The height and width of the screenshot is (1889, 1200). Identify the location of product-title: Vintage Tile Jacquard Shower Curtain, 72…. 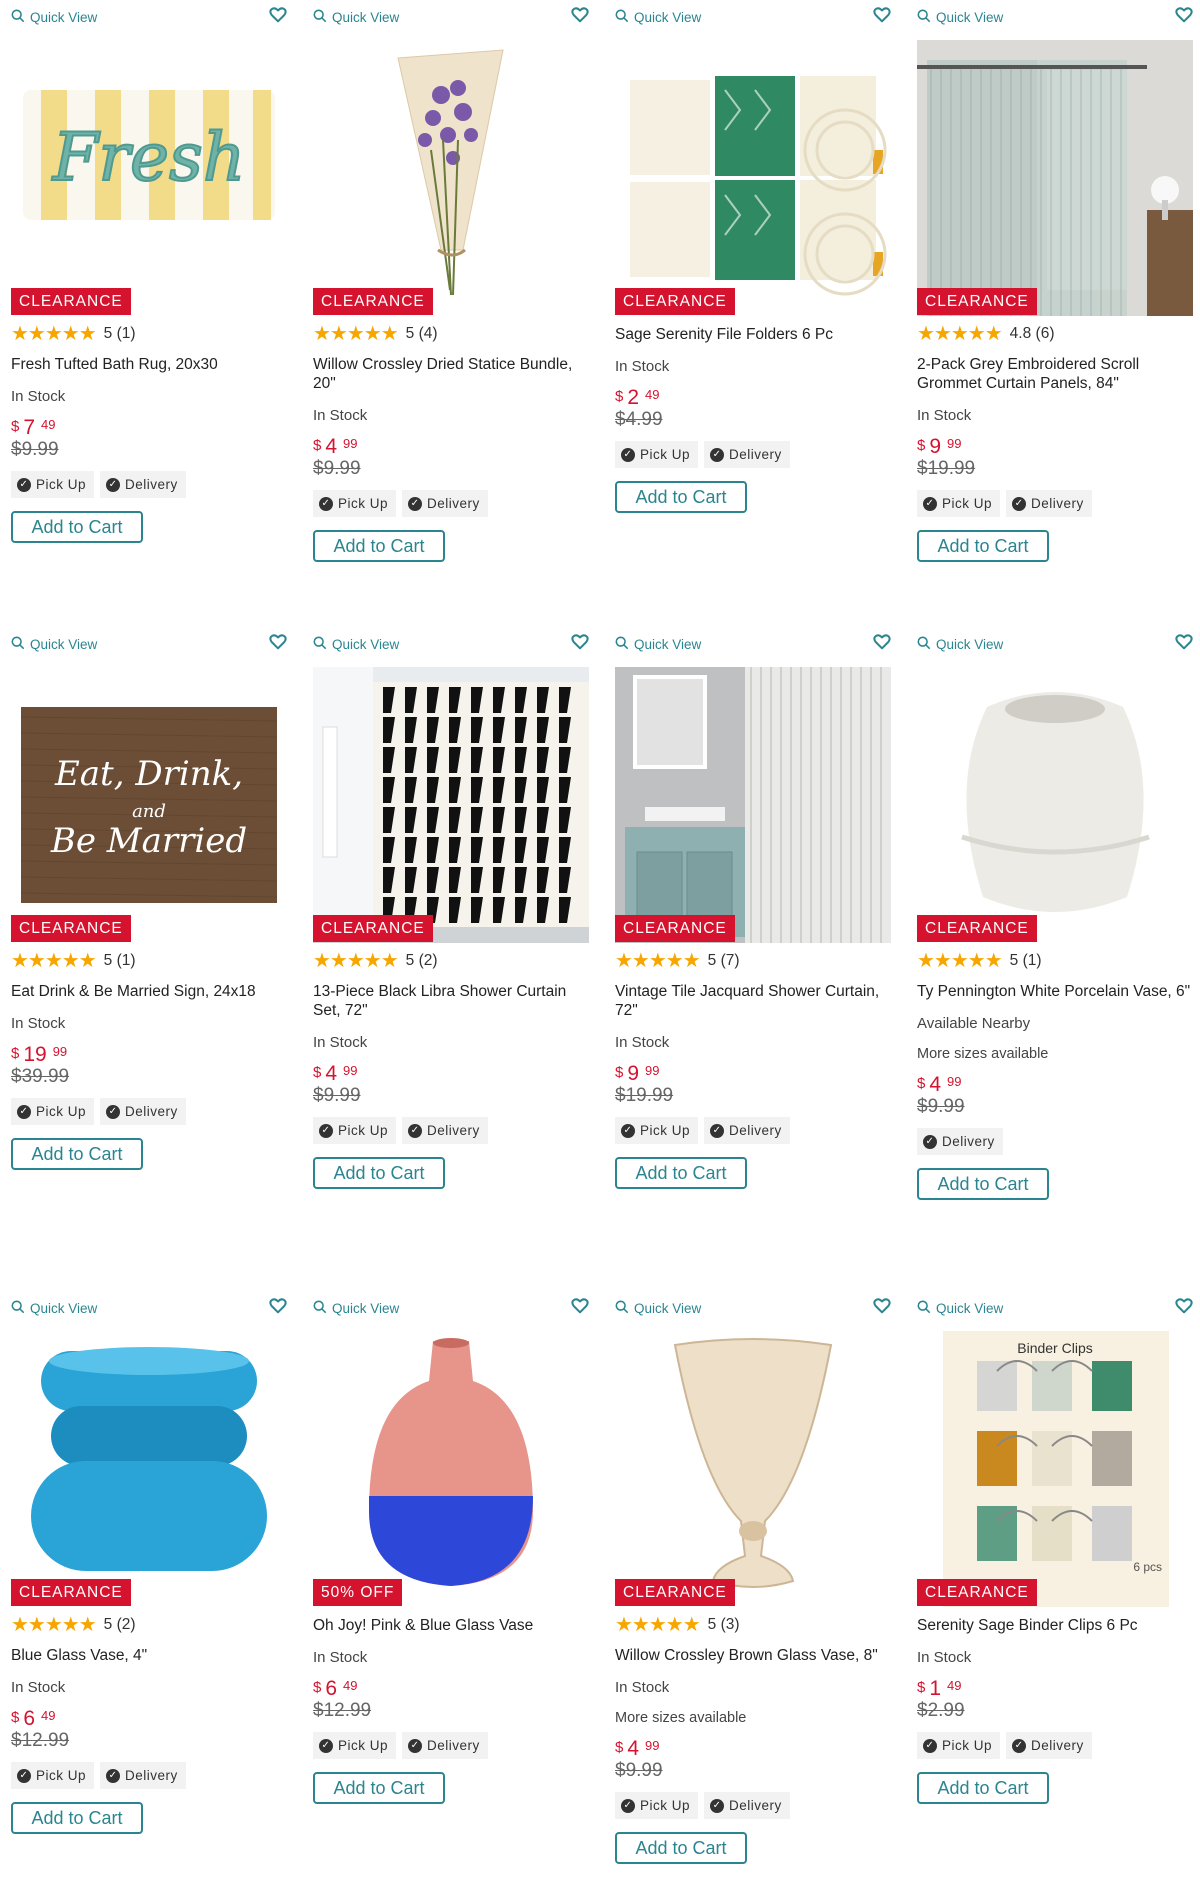
(753, 1001).